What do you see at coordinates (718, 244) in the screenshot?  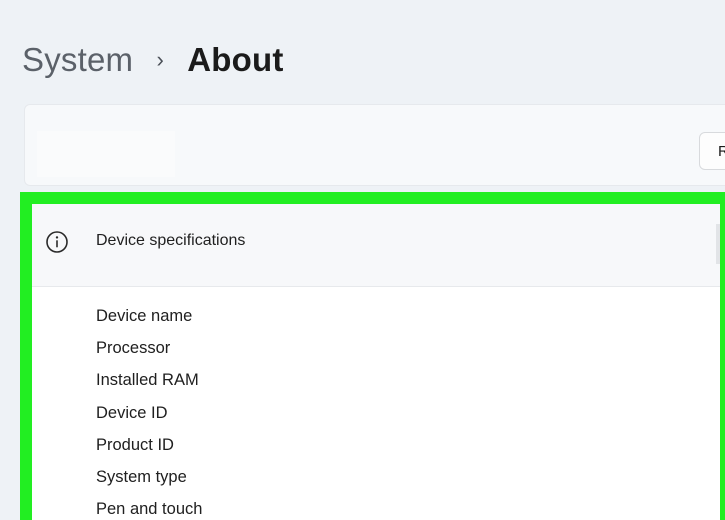 I see `copy-button-edge` at bounding box center [718, 244].